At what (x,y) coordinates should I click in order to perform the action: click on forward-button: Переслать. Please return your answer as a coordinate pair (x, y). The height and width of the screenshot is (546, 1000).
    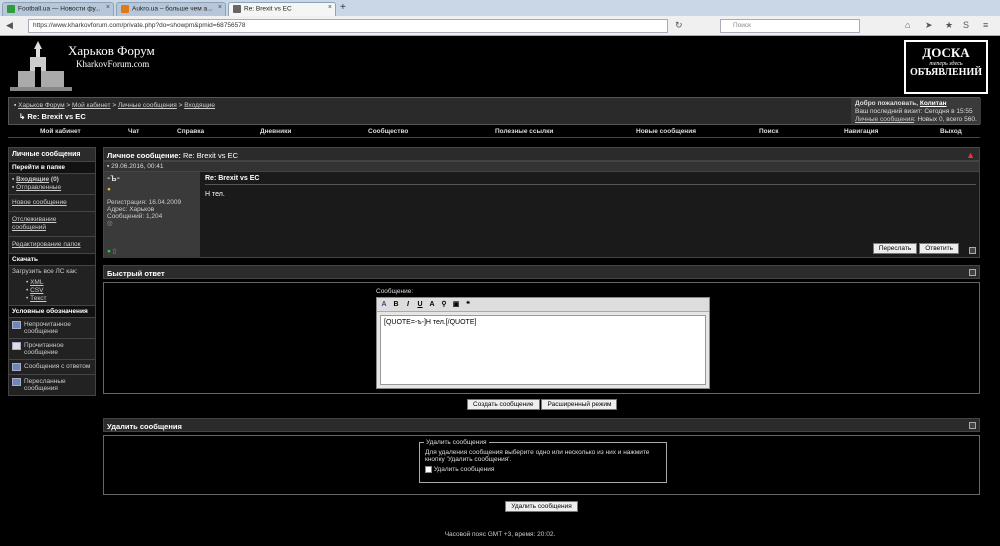
    Looking at the image, I should click on (895, 248).